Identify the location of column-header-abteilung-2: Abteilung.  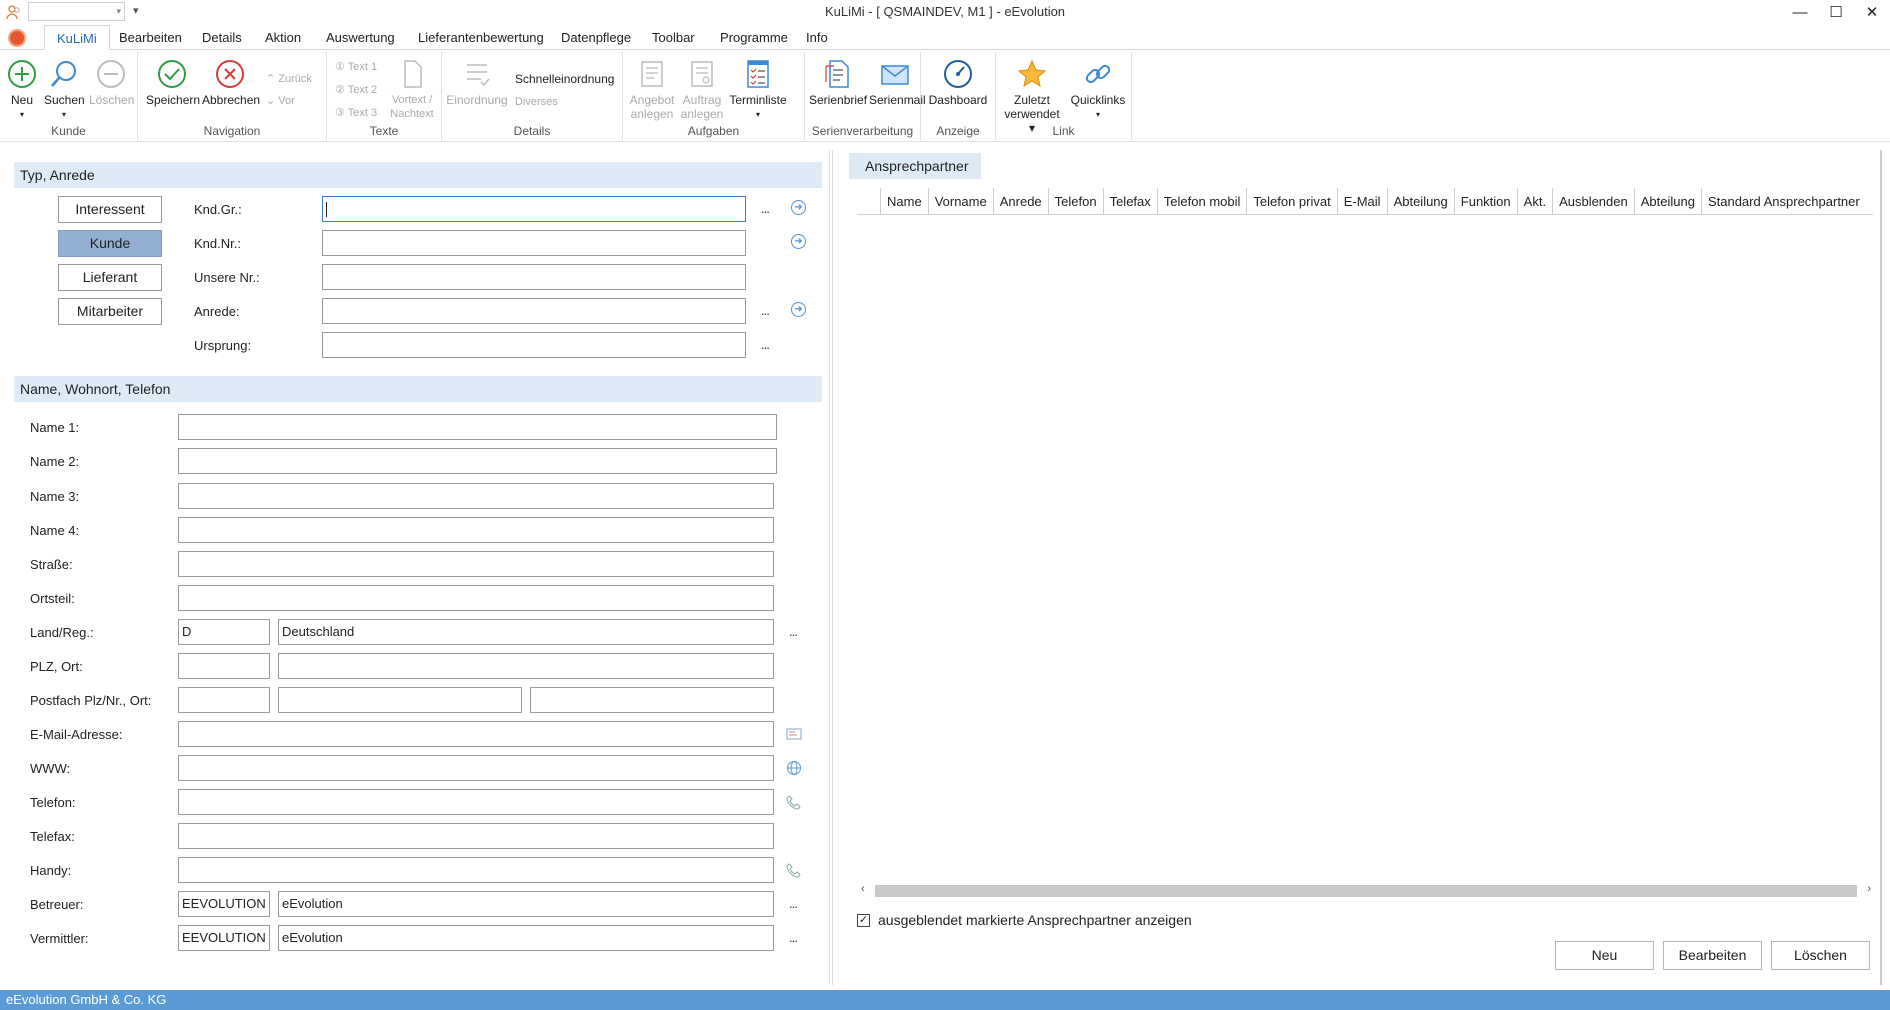
(1668, 201).